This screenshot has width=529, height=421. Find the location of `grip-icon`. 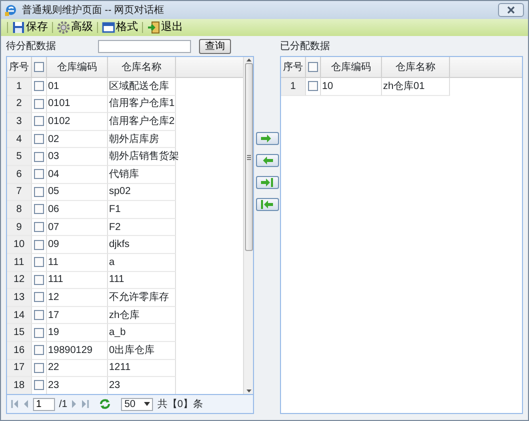

grip-icon is located at coordinates (248, 157).